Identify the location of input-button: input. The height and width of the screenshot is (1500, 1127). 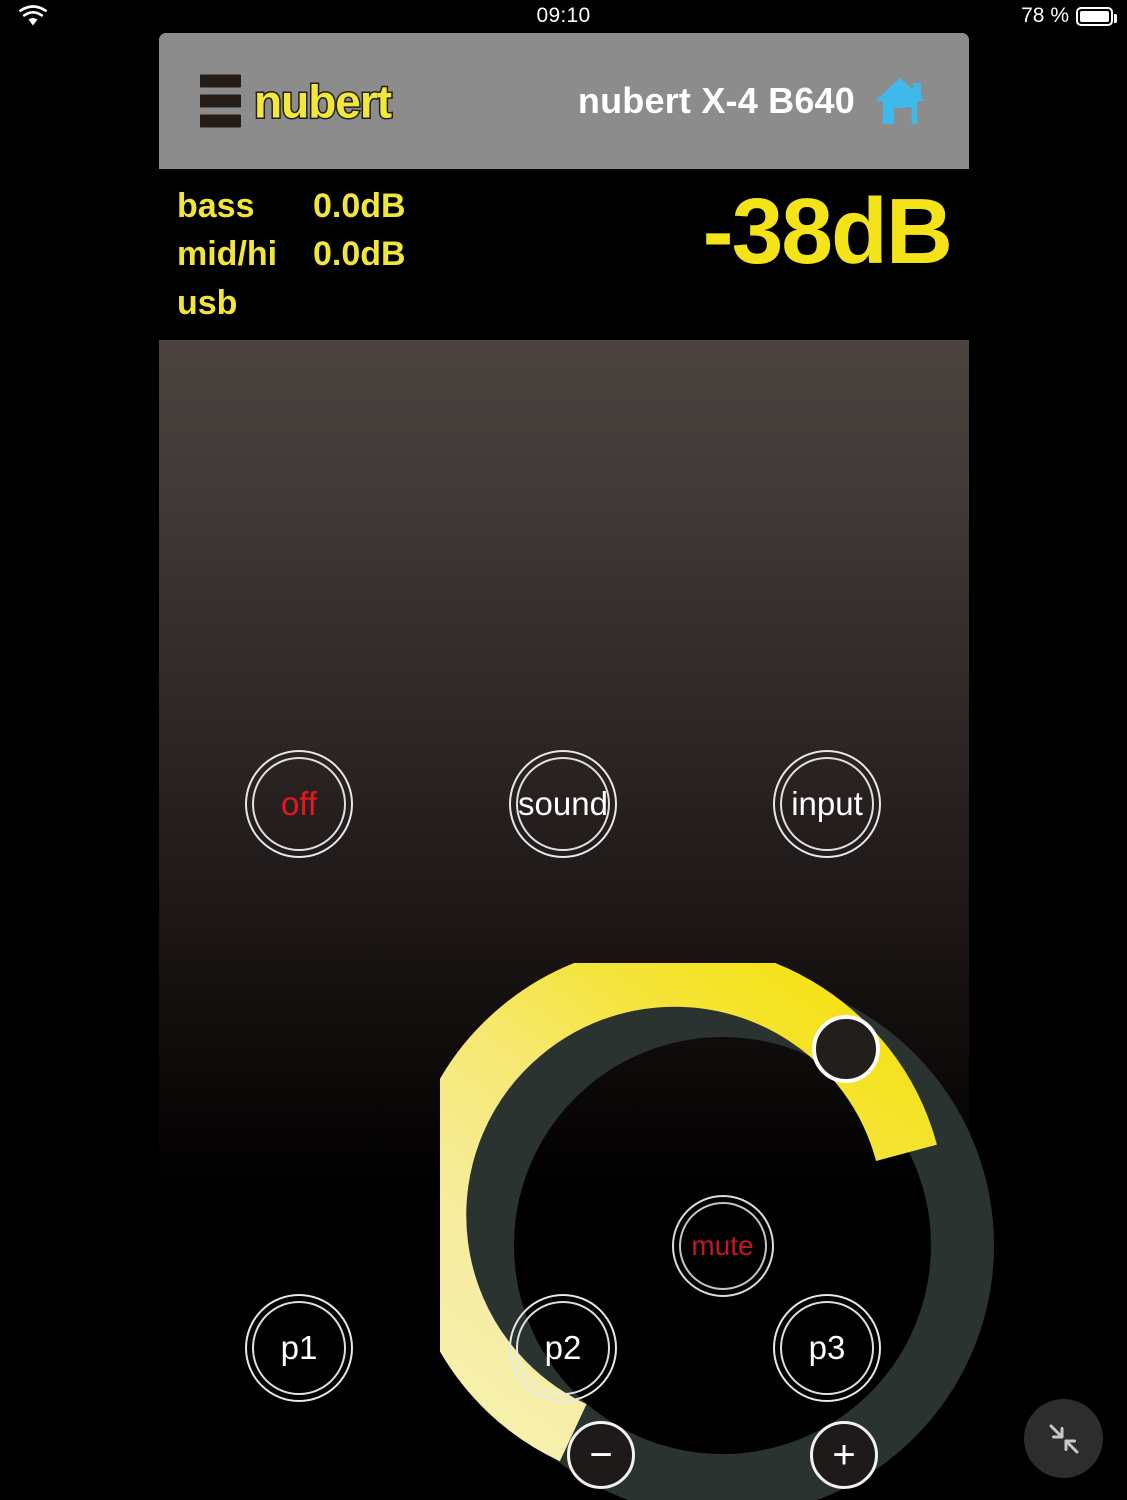
(827, 804).